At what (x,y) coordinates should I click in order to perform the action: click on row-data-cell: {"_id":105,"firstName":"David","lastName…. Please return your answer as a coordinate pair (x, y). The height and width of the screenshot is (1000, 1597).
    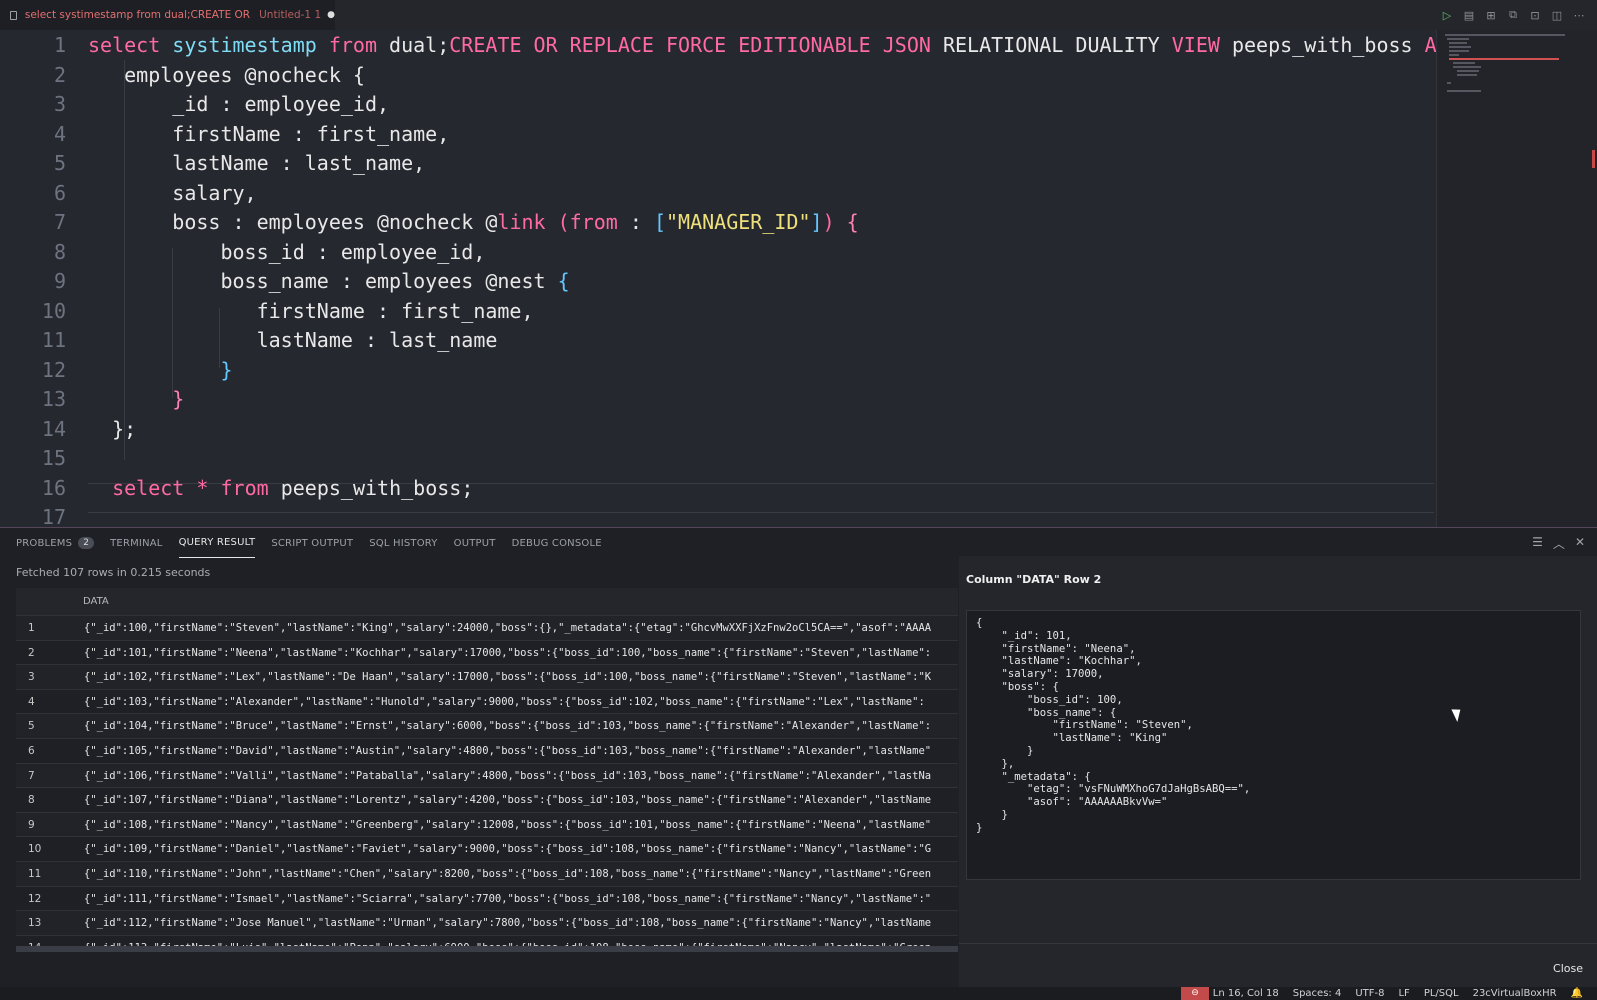
    Looking at the image, I should click on (507, 751).